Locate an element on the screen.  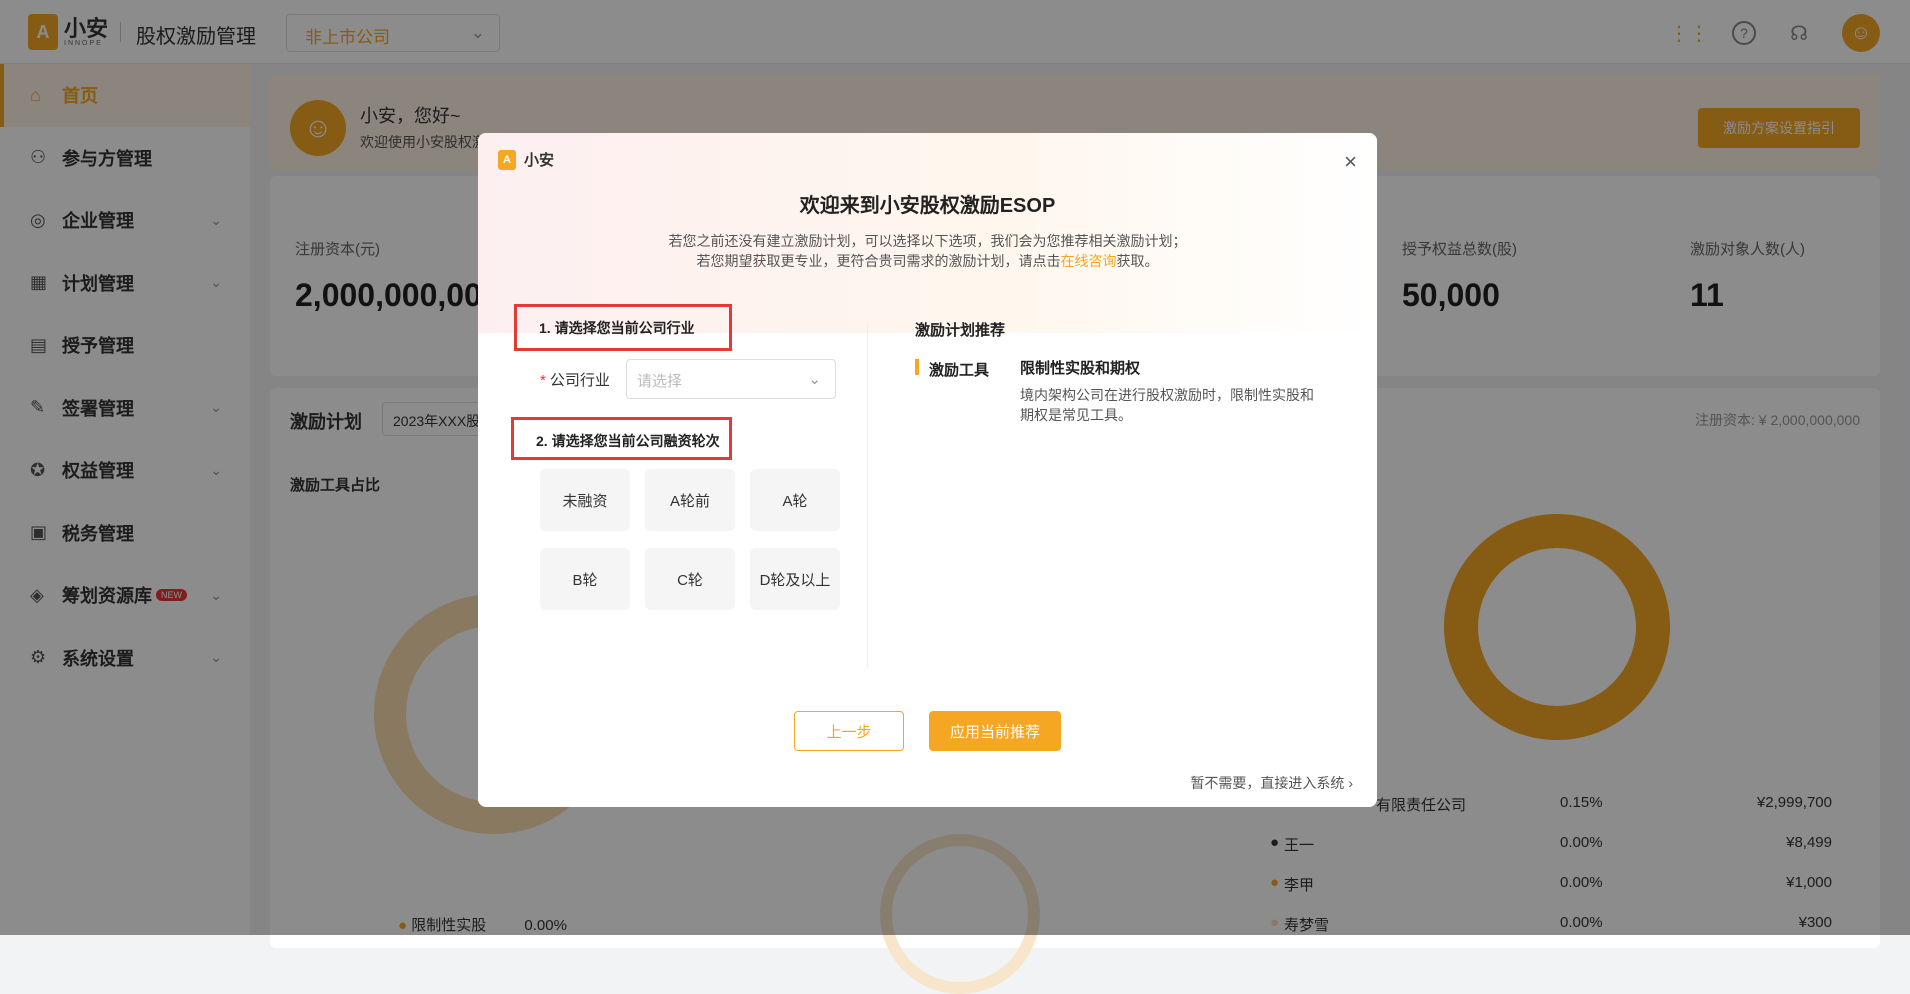
prev-step-button: 上一步 is located at coordinates (849, 731).